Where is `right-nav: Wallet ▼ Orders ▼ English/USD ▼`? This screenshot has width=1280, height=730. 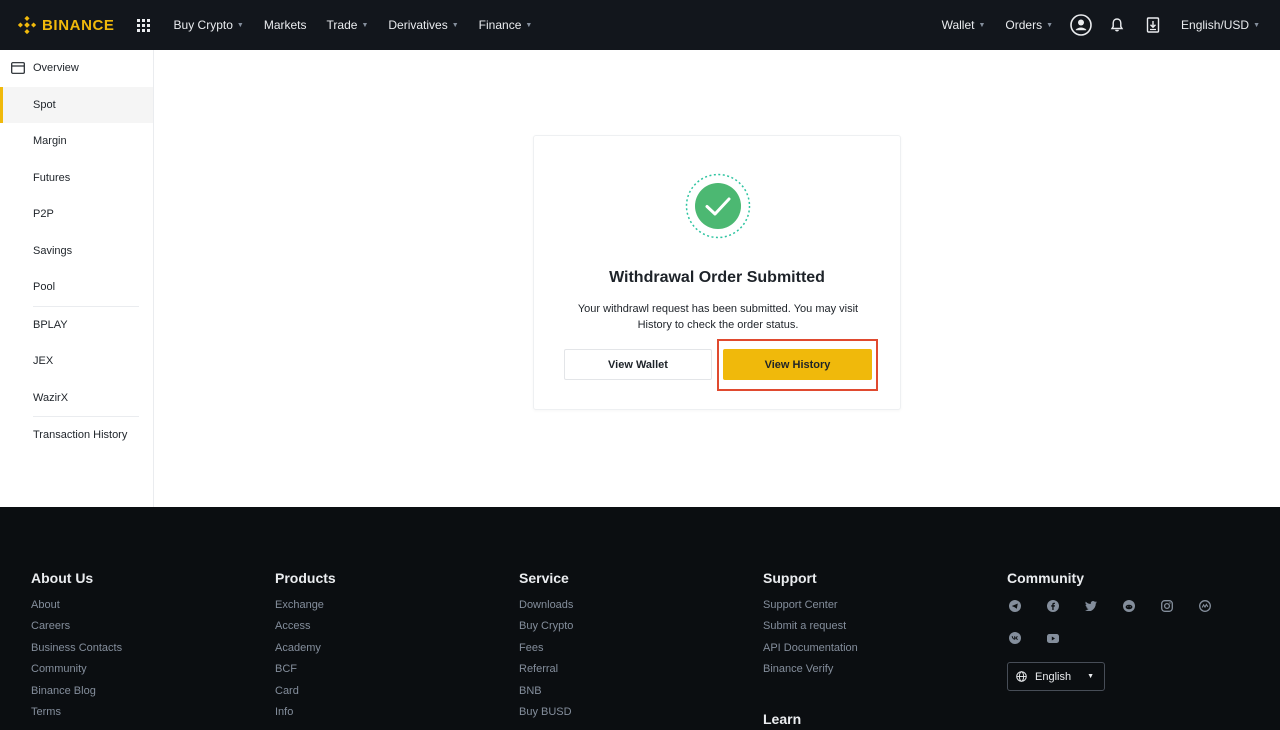
right-nav: Wallet ▼ Orders ▼ English/USD ▼ is located at coordinates (1106, 25).